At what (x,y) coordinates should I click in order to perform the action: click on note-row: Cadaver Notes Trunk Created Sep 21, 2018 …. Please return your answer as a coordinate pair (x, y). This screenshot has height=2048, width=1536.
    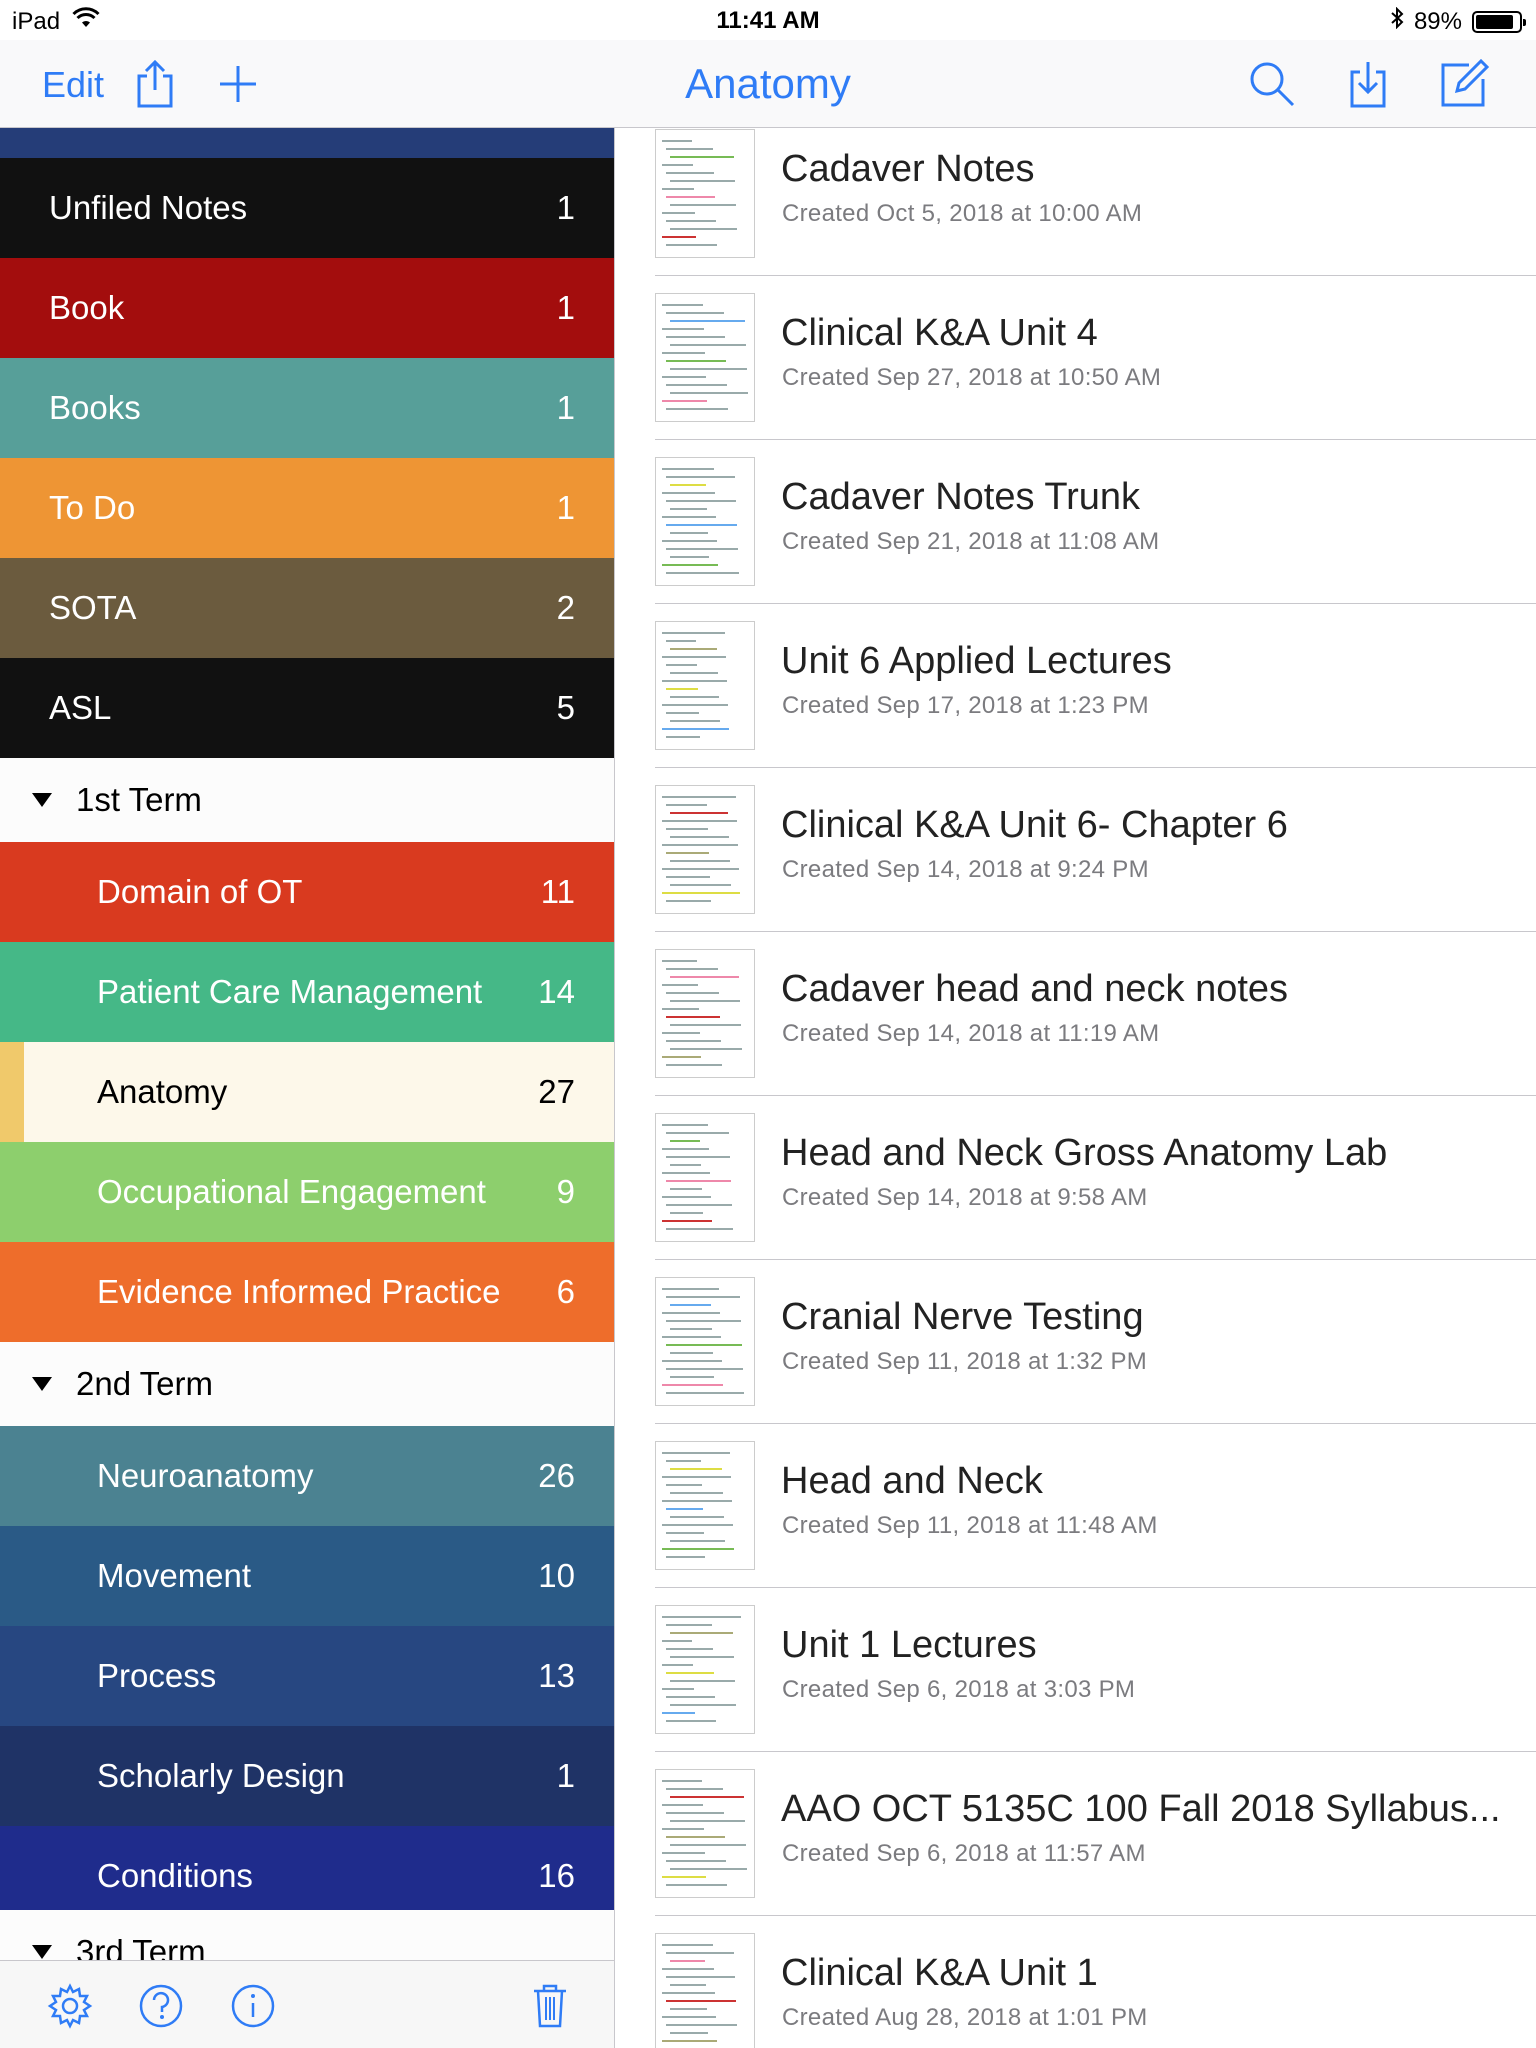
    Looking at the image, I should click on (1076, 522).